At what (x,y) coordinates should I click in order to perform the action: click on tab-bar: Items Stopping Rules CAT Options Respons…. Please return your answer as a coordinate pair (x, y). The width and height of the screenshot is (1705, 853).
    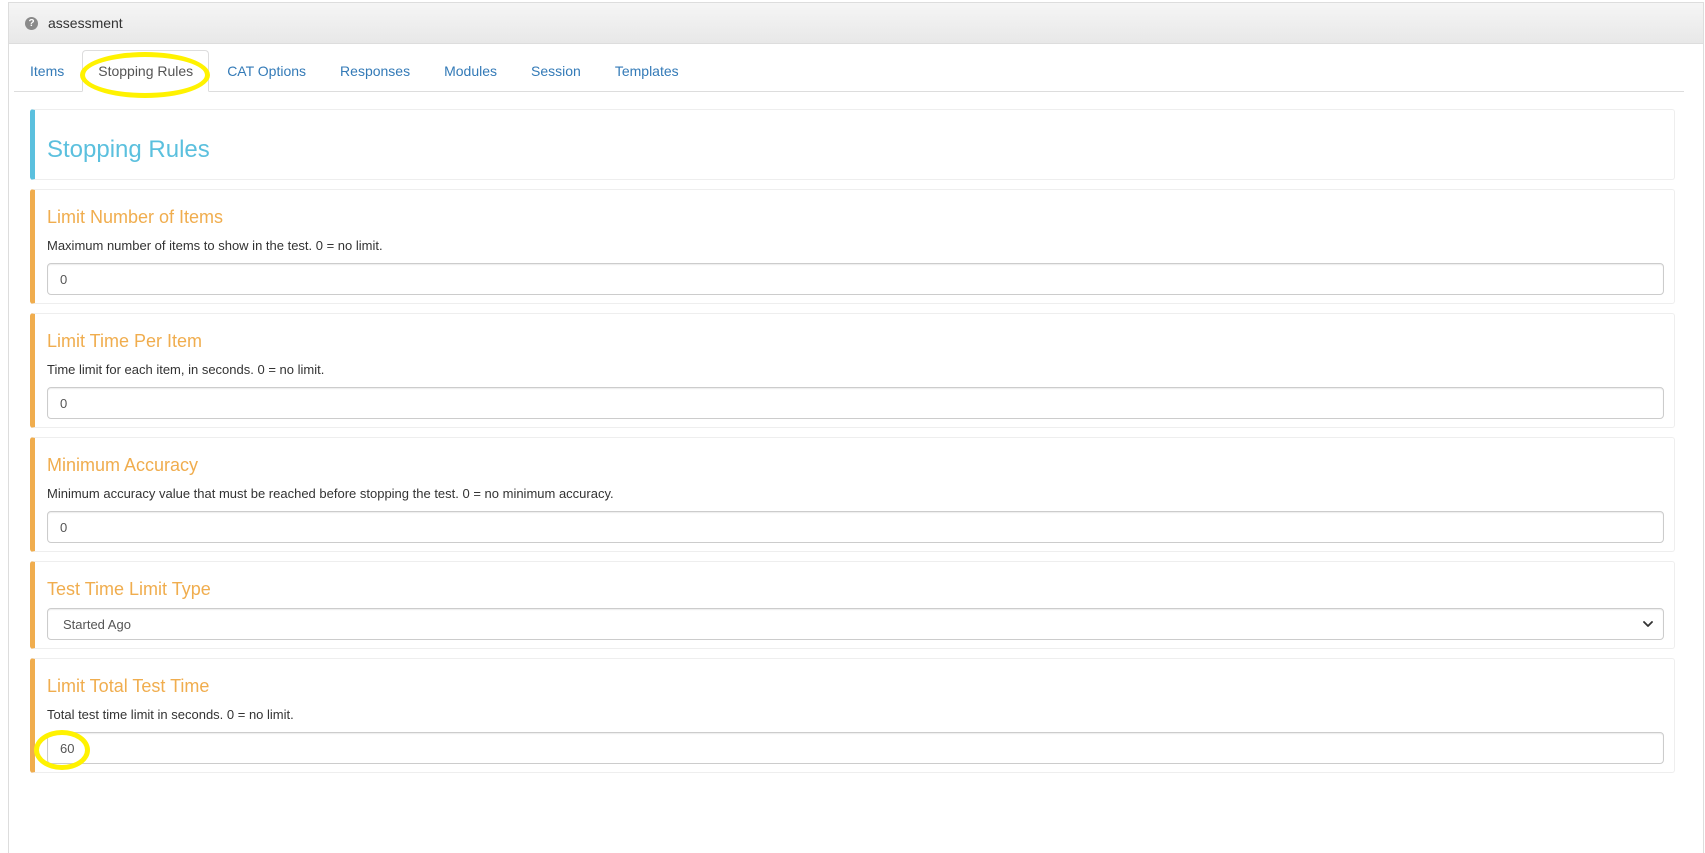
    Looking at the image, I should click on (849, 71).